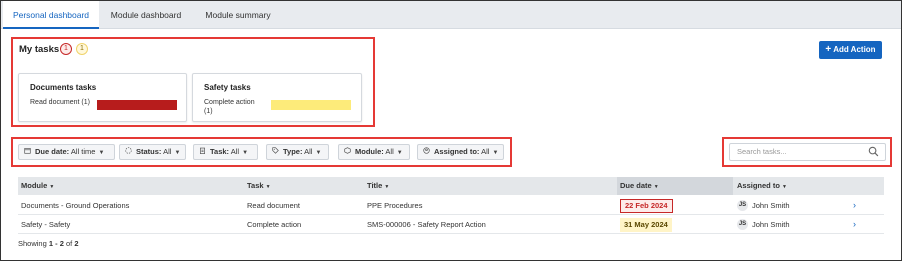 Image resolution: width=902 pixels, height=261 pixels. What do you see at coordinates (304, 186) in the screenshot?
I see `column-header-task: Task ▼` at bounding box center [304, 186].